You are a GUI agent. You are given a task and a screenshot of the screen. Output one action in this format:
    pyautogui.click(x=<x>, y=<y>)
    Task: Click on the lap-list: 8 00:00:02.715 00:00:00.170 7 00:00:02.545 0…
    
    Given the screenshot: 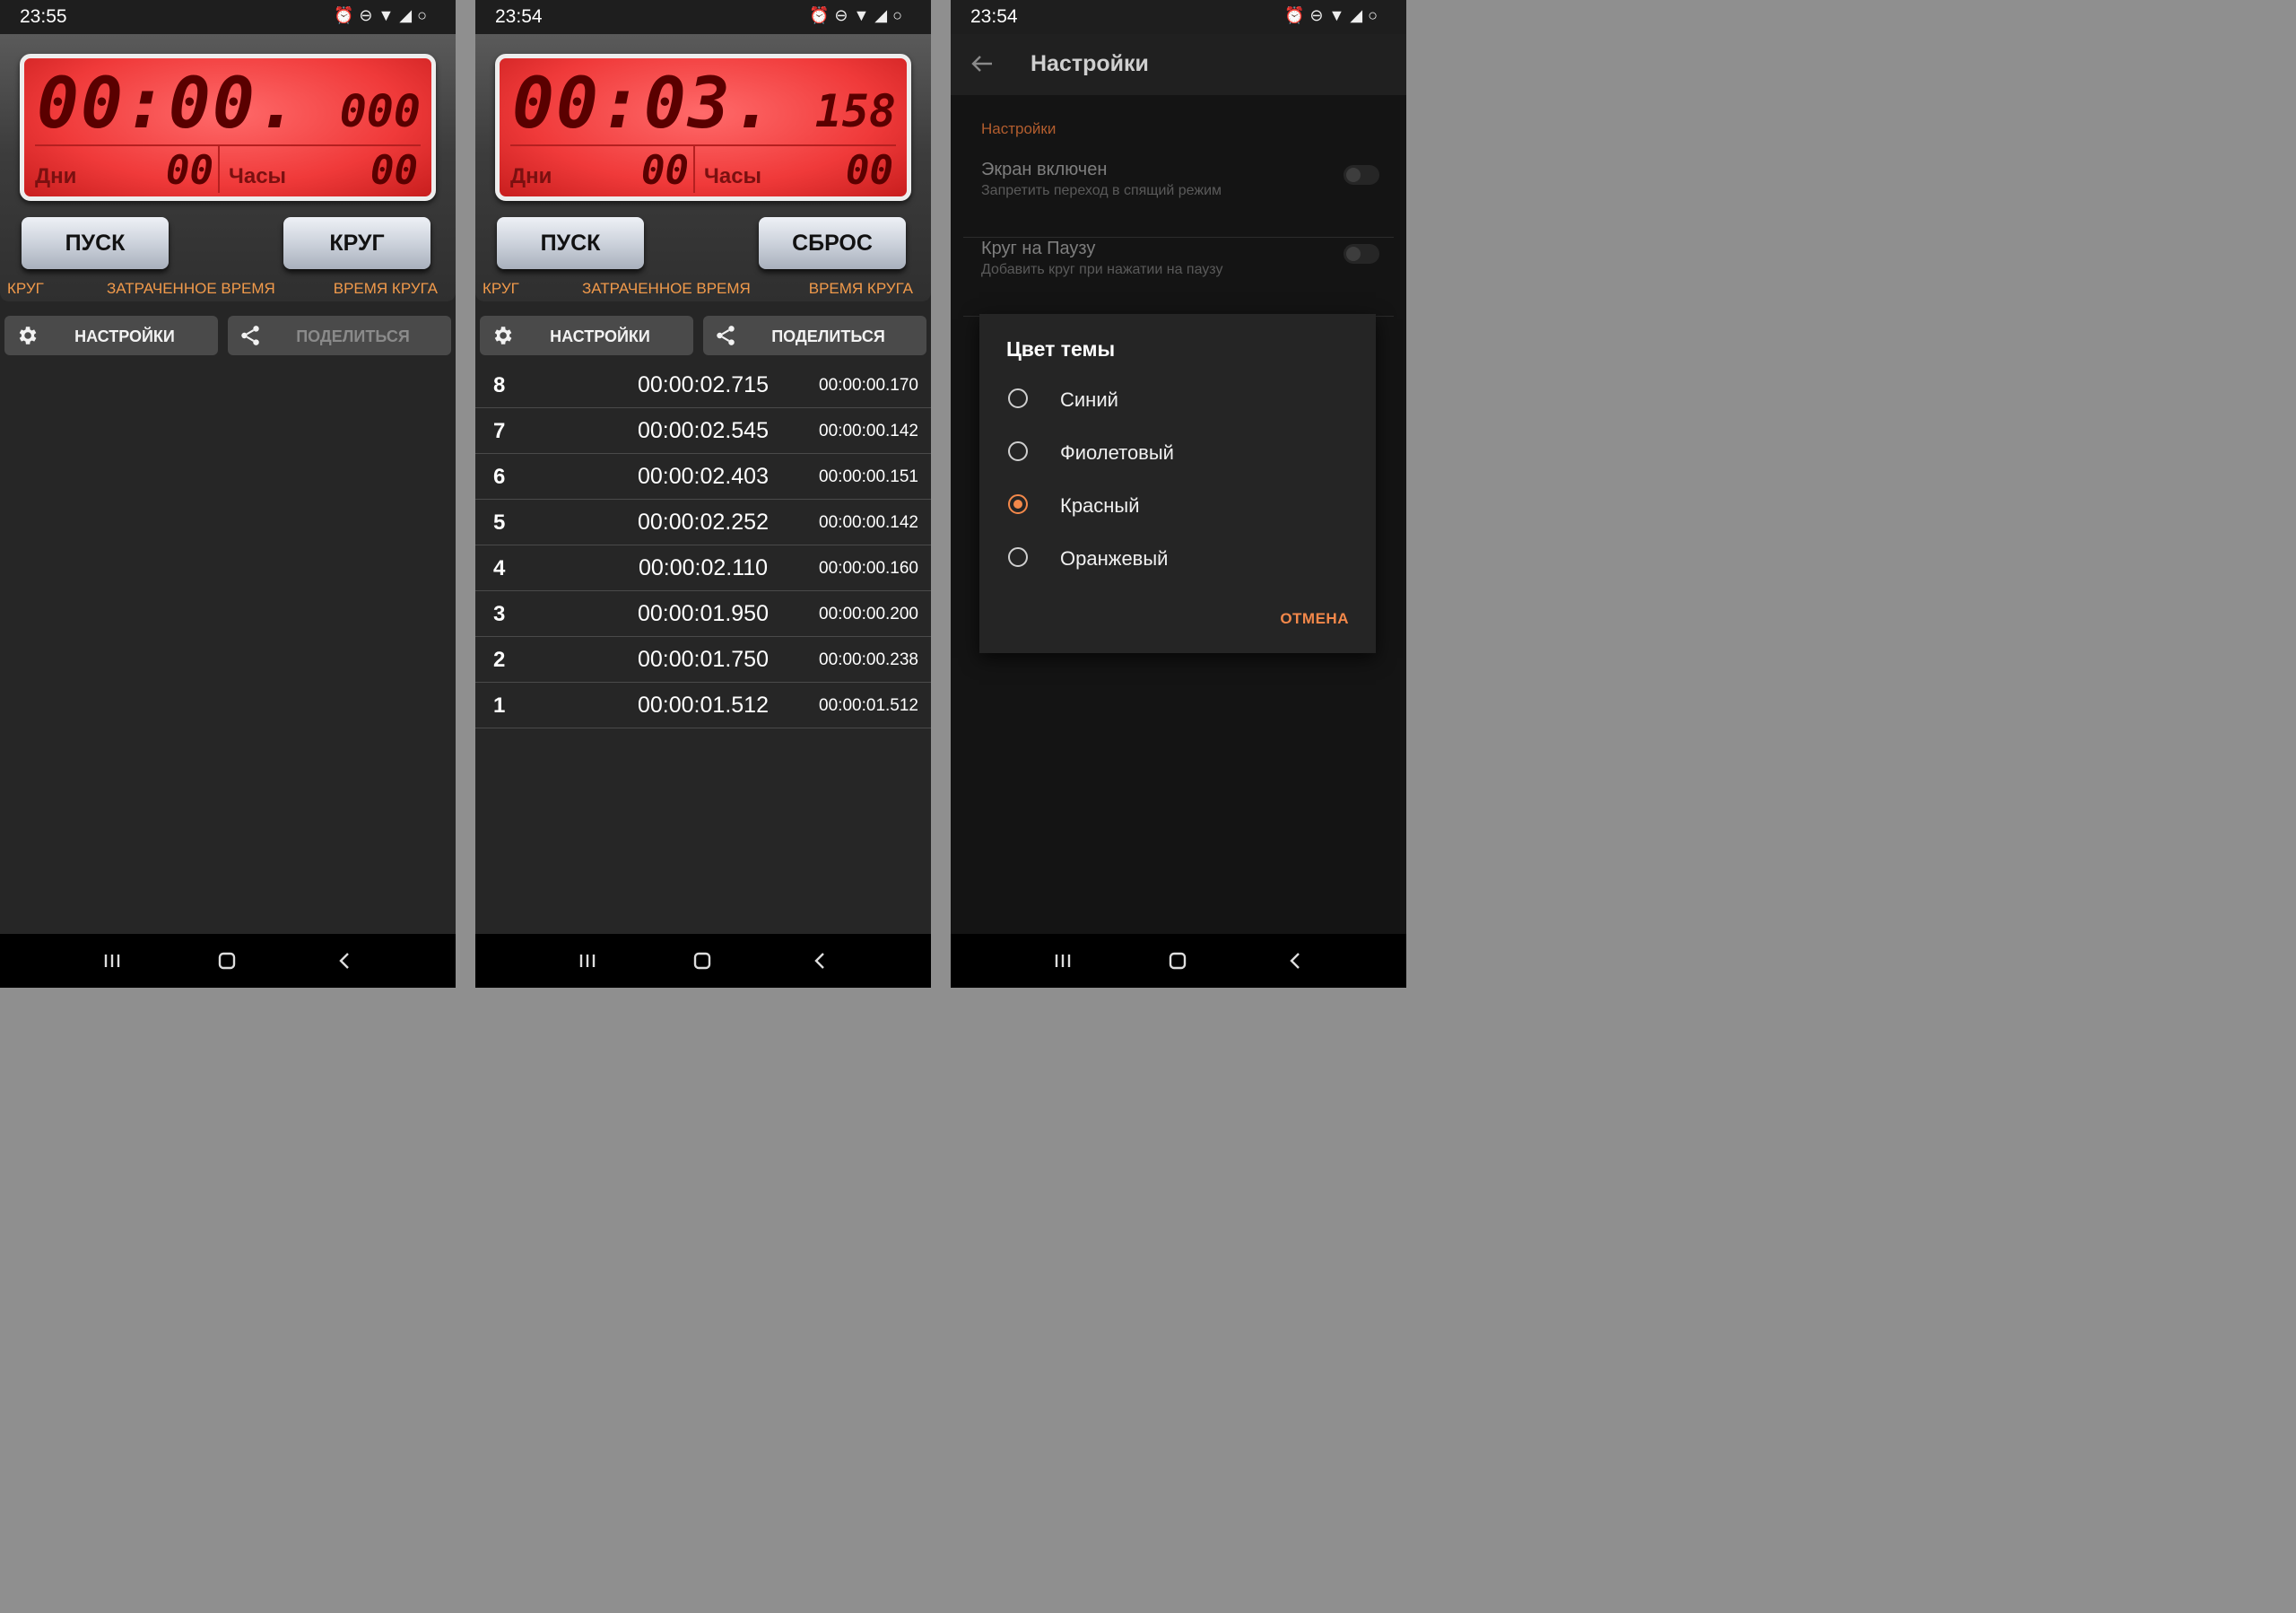 What is the action you would take?
    pyautogui.click(x=703, y=545)
    